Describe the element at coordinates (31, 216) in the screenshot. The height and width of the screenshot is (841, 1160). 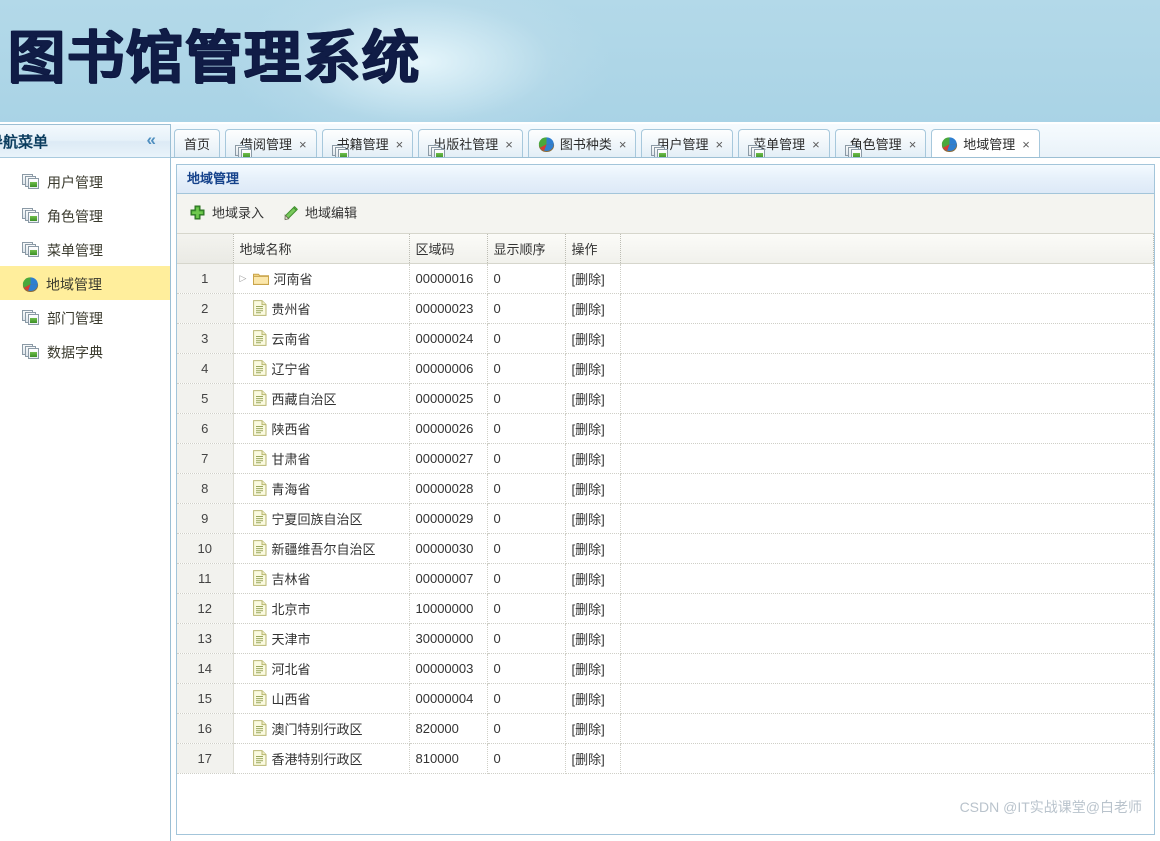
I see `stacked-window-icon` at that location.